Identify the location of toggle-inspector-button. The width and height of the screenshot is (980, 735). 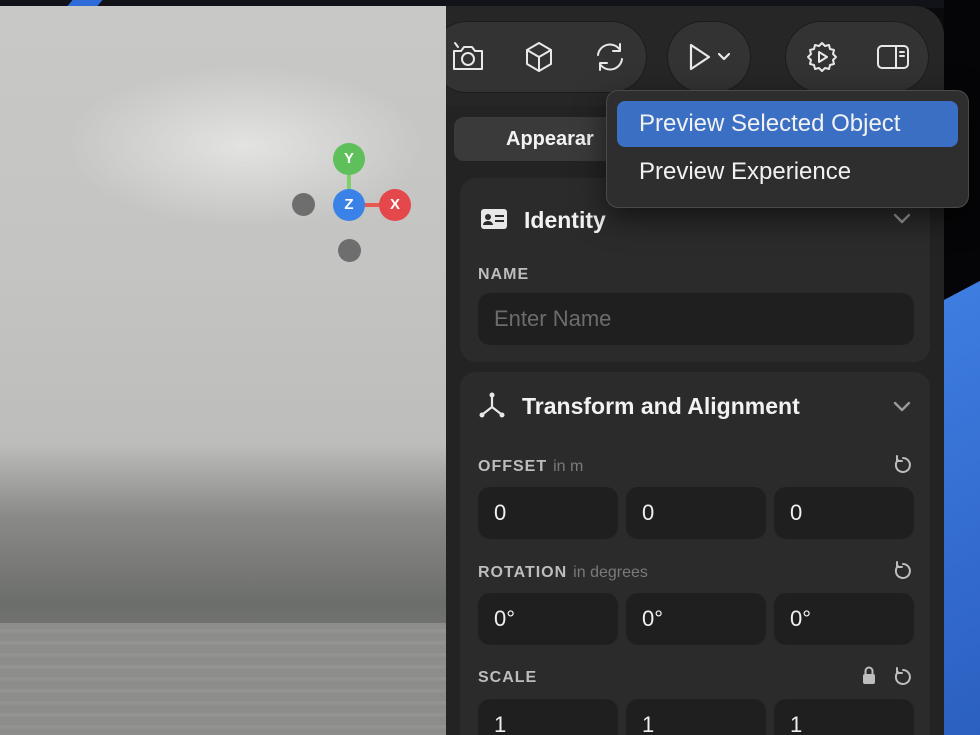
(893, 57).